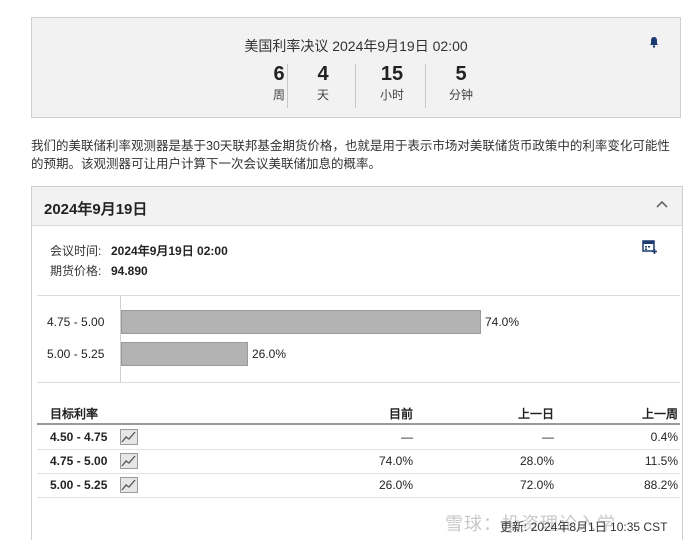  What do you see at coordinates (76, 271) in the screenshot?
I see `futures-price-label: 期货价格:` at bounding box center [76, 271].